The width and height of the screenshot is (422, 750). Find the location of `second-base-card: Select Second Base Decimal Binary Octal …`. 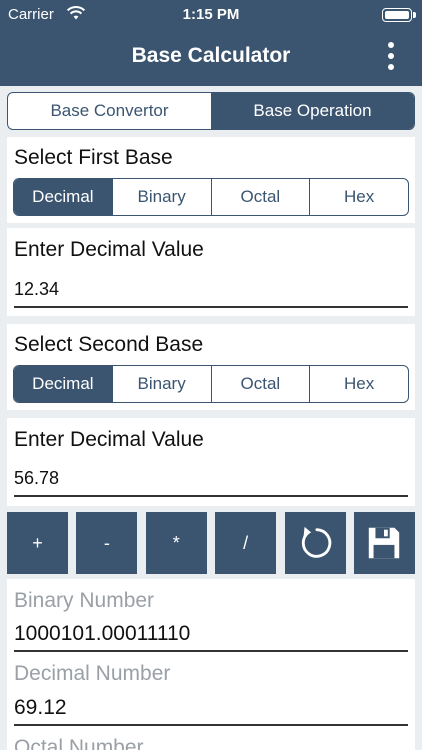

second-base-card: Select Second Base Decimal Binary Octal … is located at coordinates (211, 367).